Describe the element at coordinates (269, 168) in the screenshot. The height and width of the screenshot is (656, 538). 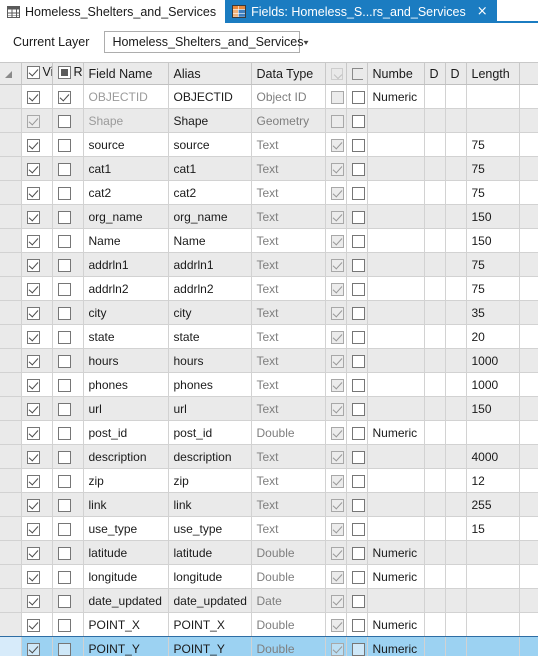
I see `table-row: cat1 cat1 Text 75` at that location.